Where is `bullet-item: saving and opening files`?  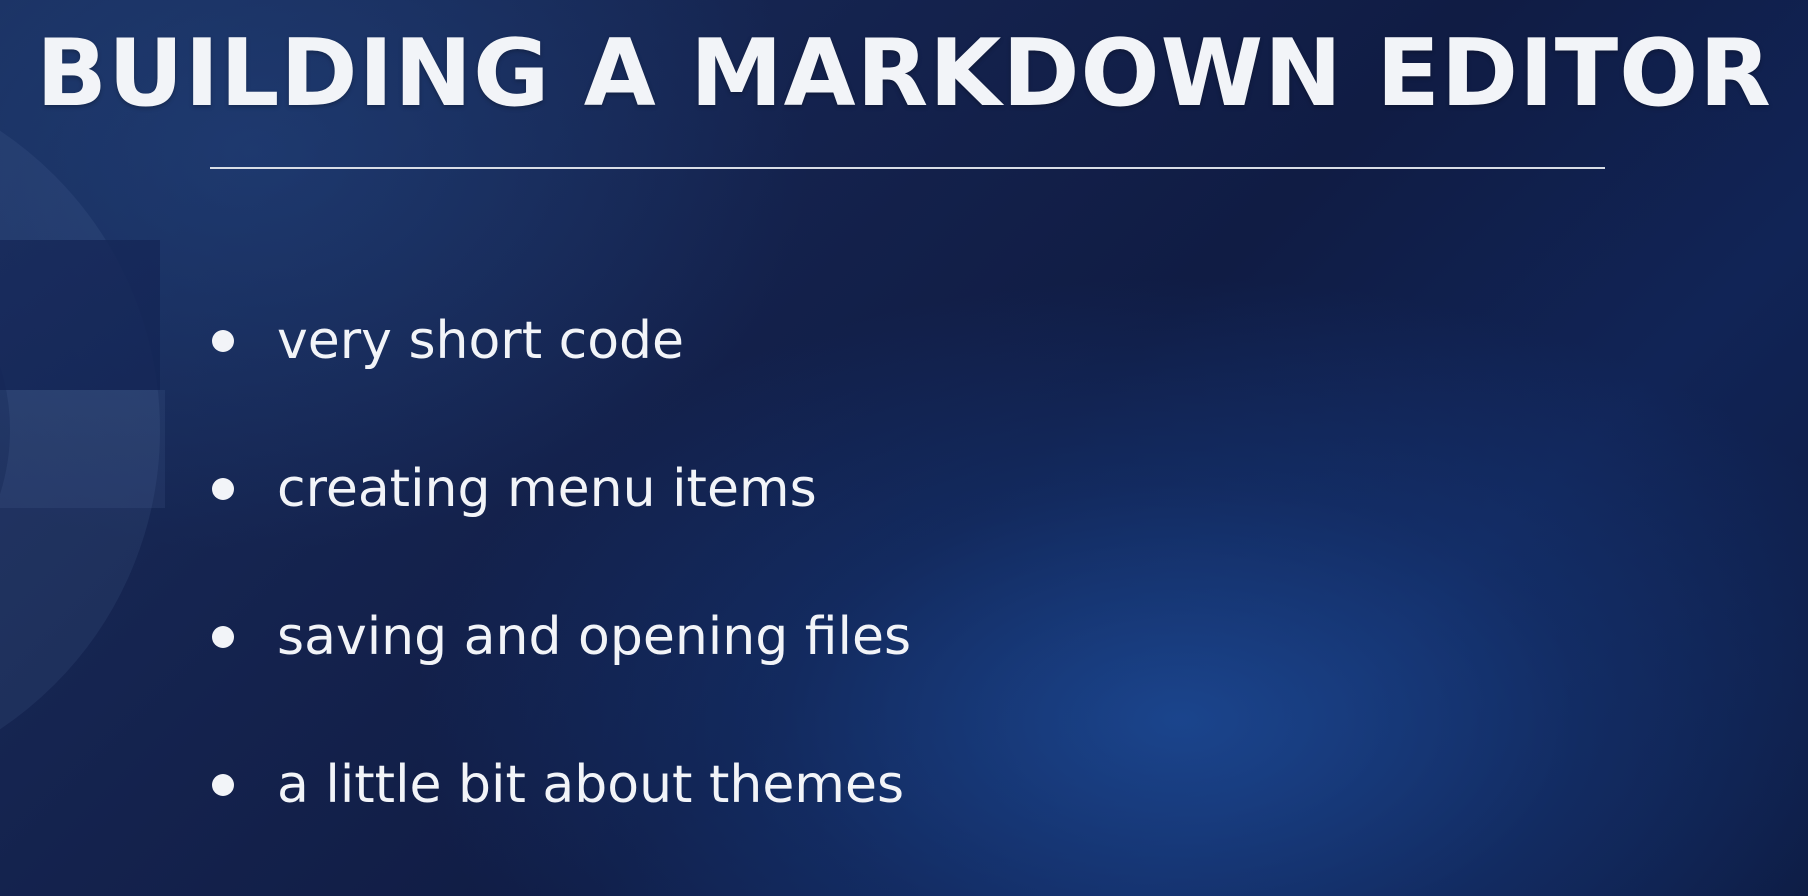 bullet-item: saving and opening files is located at coordinates (561, 680).